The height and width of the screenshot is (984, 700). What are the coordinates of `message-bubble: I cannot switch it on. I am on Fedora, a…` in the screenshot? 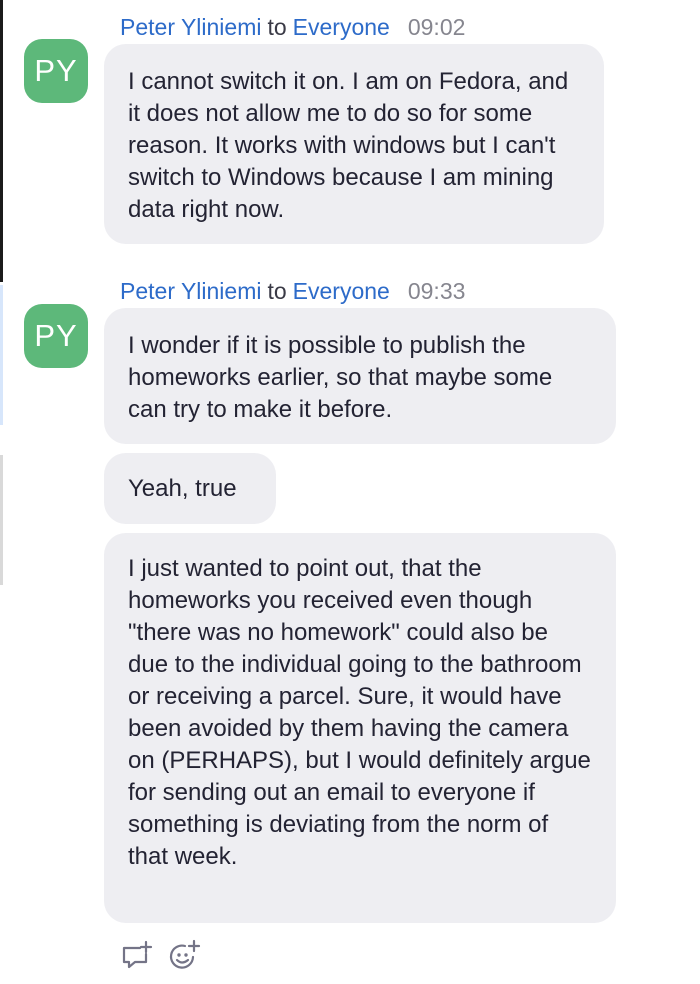 It's located at (354, 144).